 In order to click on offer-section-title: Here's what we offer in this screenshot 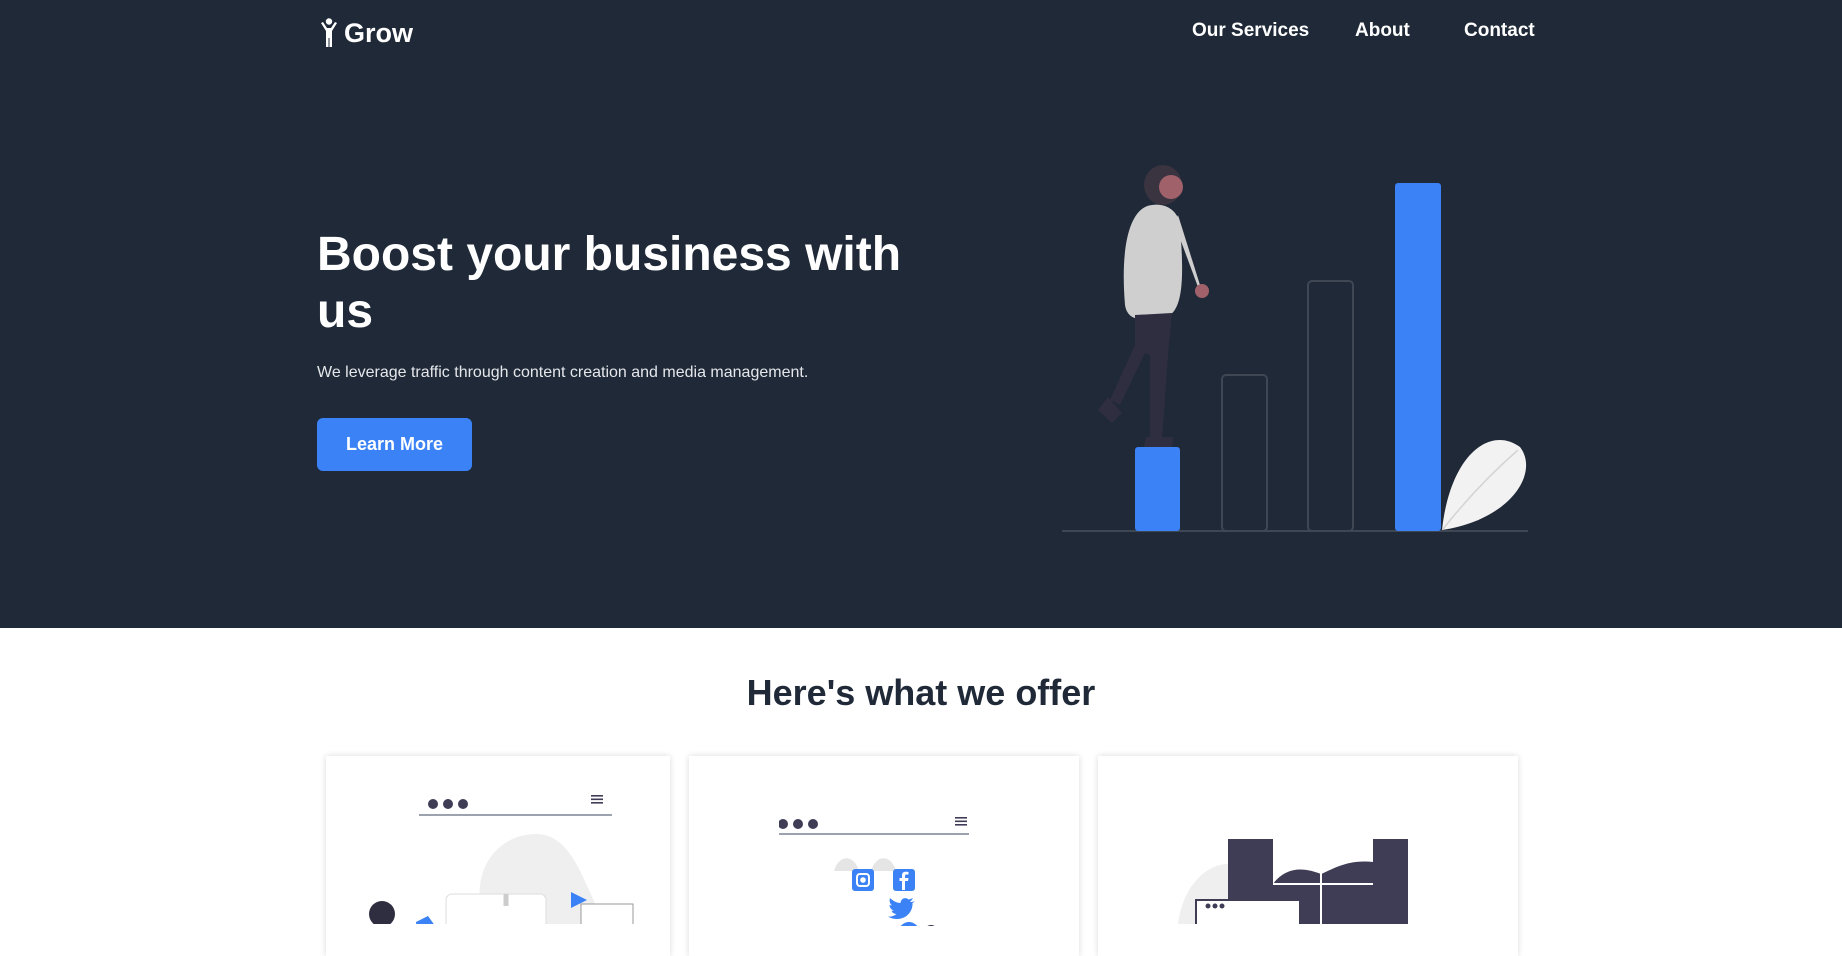, I will do `click(921, 692)`.